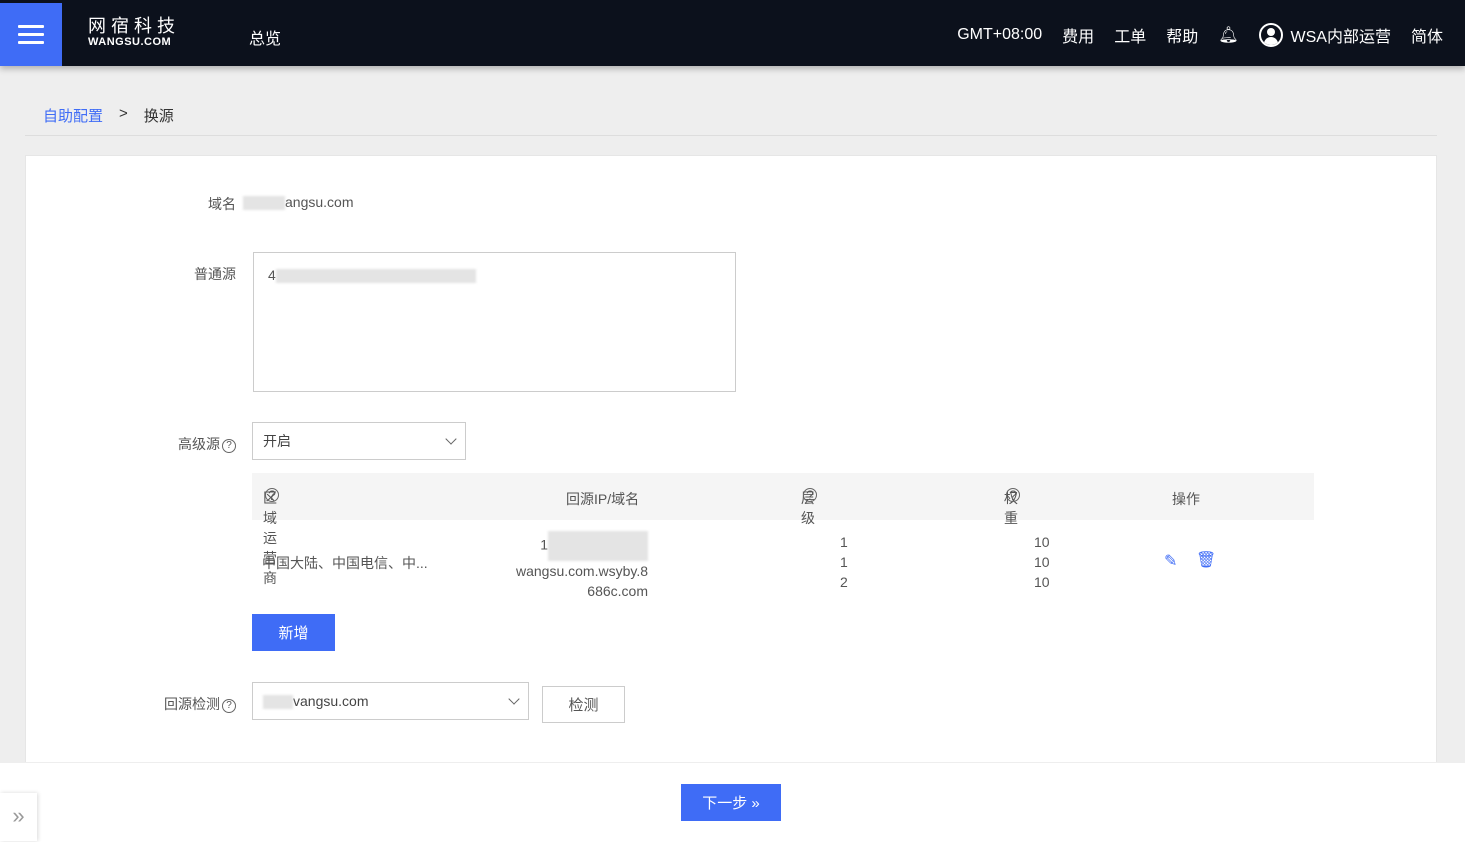 The image size is (1465, 842). Describe the element at coordinates (1182, 35) in the screenshot. I see `nav-help: 帮助` at that location.